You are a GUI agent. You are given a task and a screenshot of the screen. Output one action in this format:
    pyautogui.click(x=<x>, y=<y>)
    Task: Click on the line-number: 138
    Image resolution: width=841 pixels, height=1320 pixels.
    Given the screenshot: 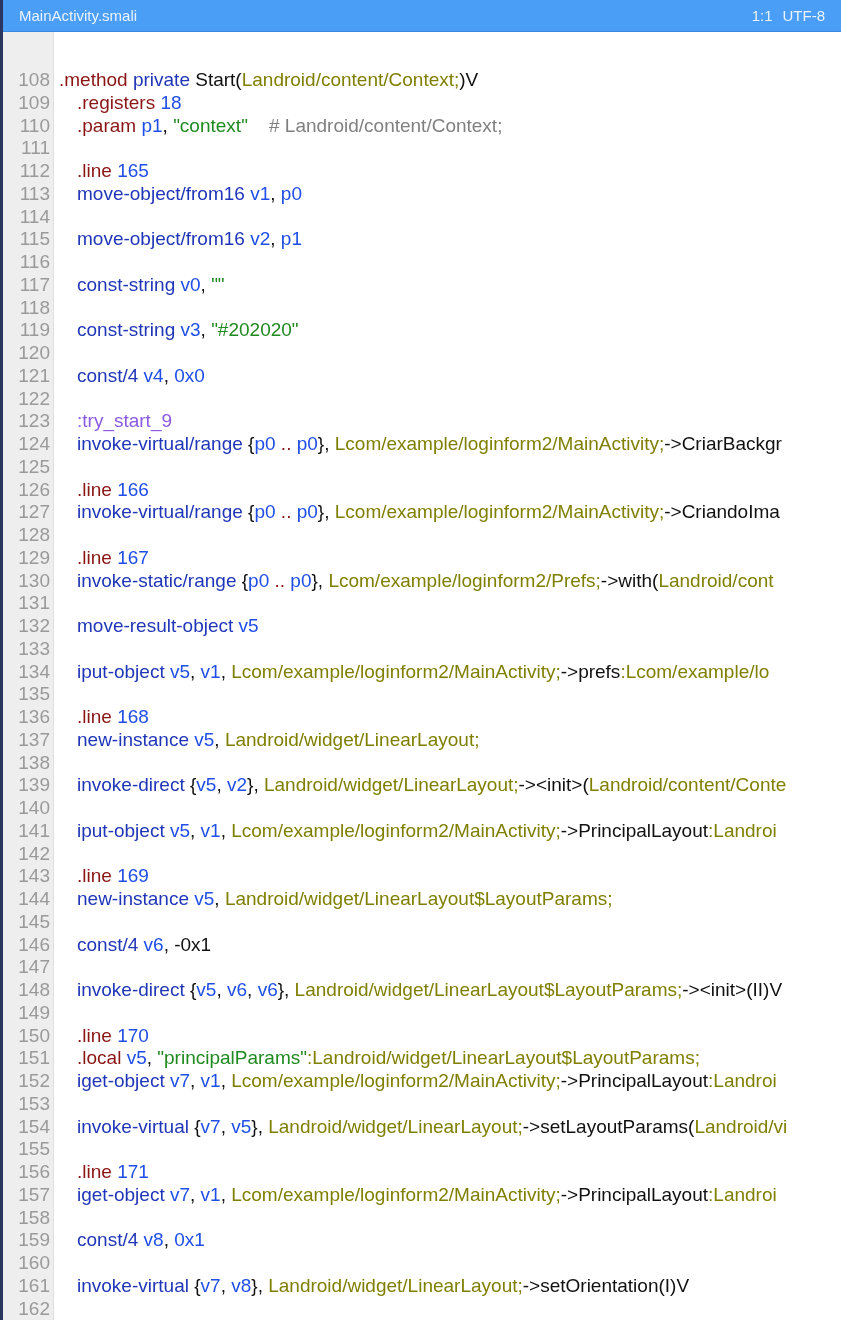 What is the action you would take?
    pyautogui.click(x=34, y=763)
    